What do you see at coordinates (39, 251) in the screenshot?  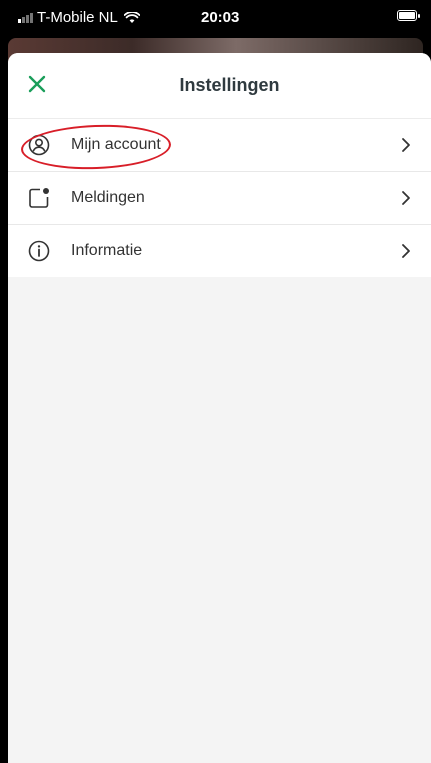 I see `info-icon` at bounding box center [39, 251].